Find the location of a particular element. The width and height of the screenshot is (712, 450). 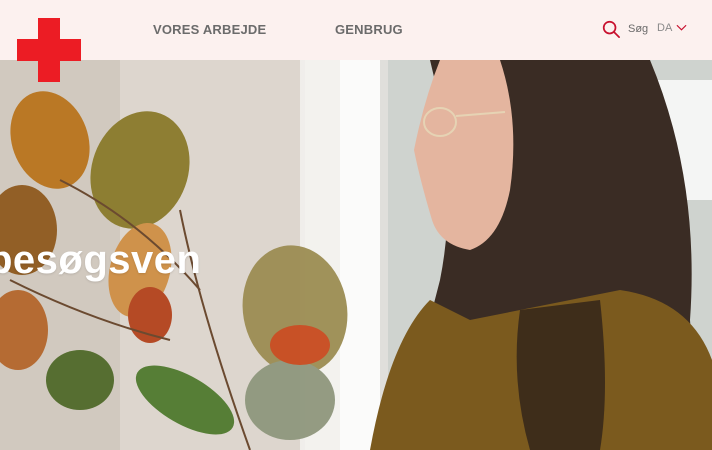

nav-genbrug: GENBRUG is located at coordinates (369, 29).